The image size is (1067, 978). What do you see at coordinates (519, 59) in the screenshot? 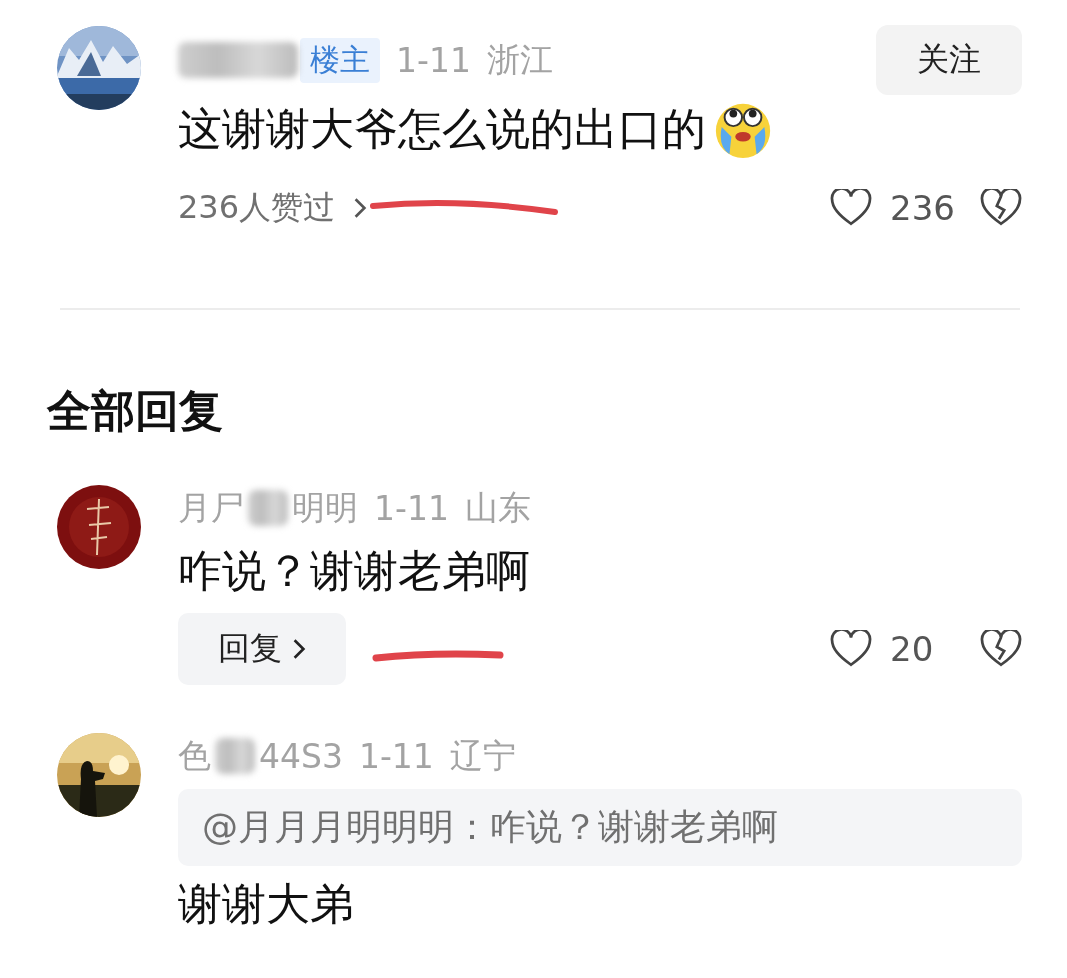
I see `comment-location: 浙江` at bounding box center [519, 59].